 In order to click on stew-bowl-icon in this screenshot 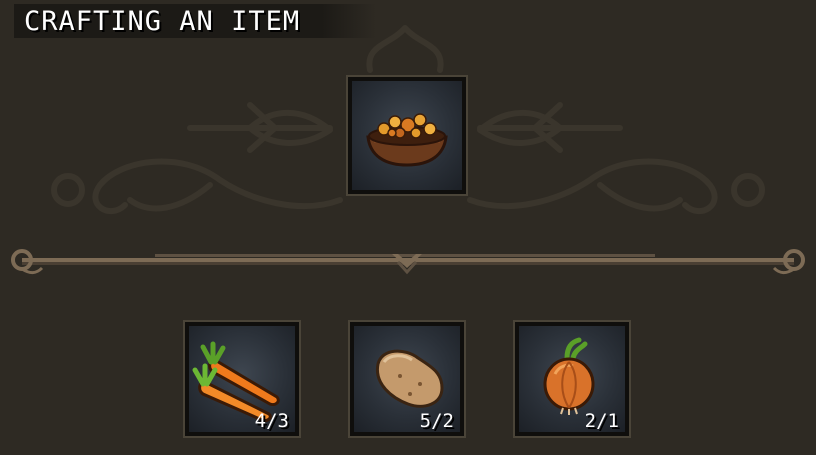, I will do `click(407, 140)`.